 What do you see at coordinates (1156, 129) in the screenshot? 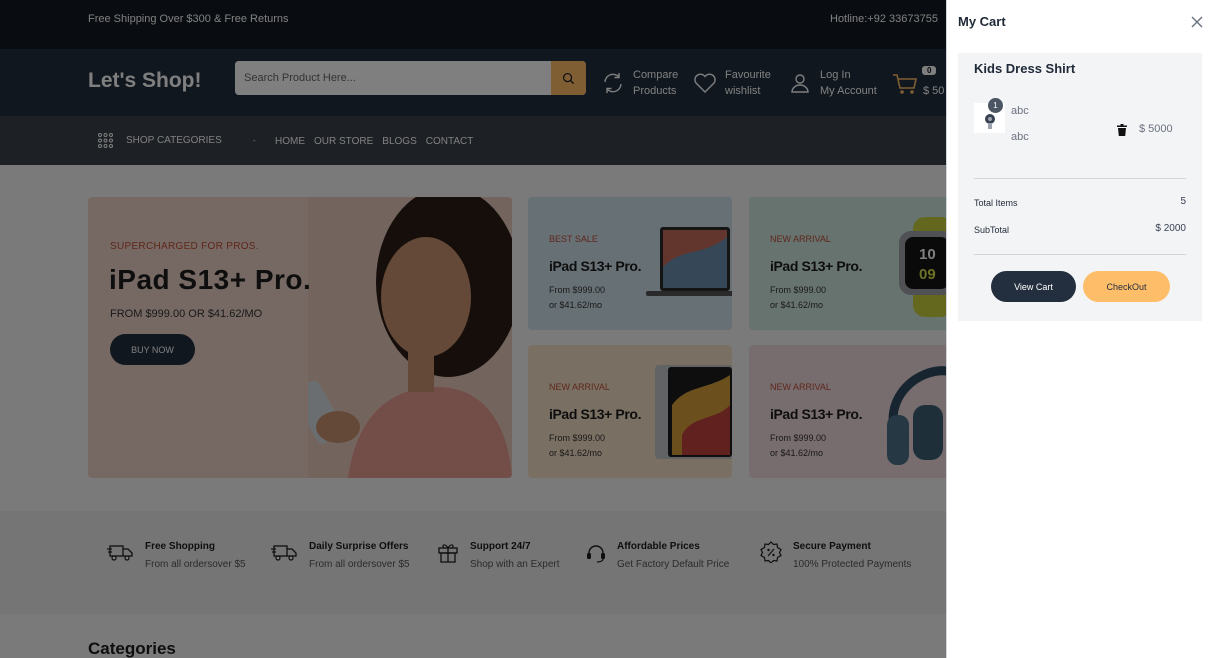
I see `cart-item-price: $ 5000` at bounding box center [1156, 129].